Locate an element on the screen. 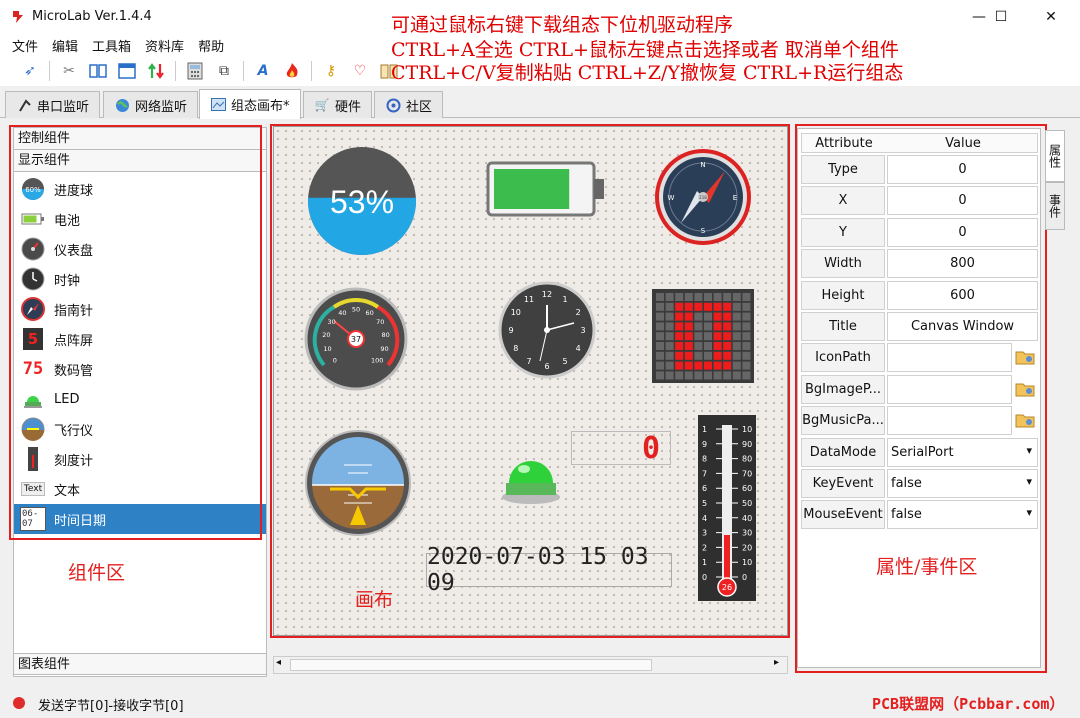 The height and width of the screenshot is (718, 1080). maximize-button: ☐ is located at coordinates (1001, 17).